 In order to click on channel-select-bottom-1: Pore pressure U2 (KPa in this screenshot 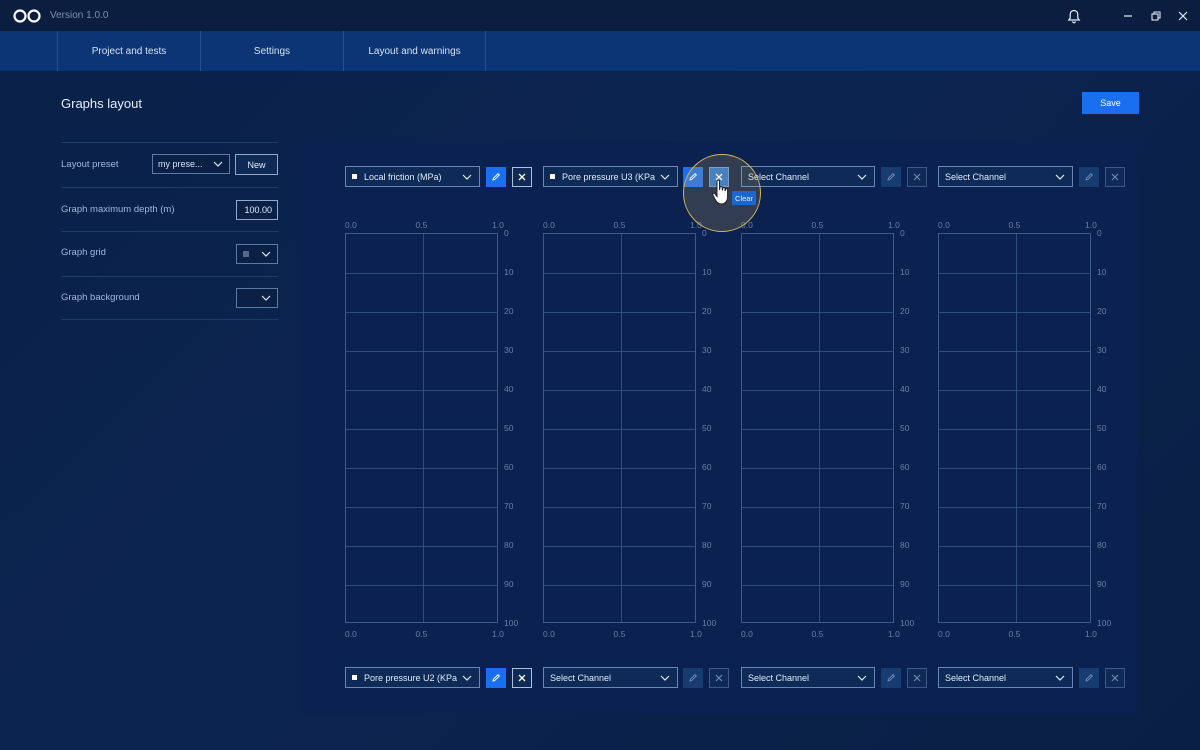, I will do `click(412, 677)`.